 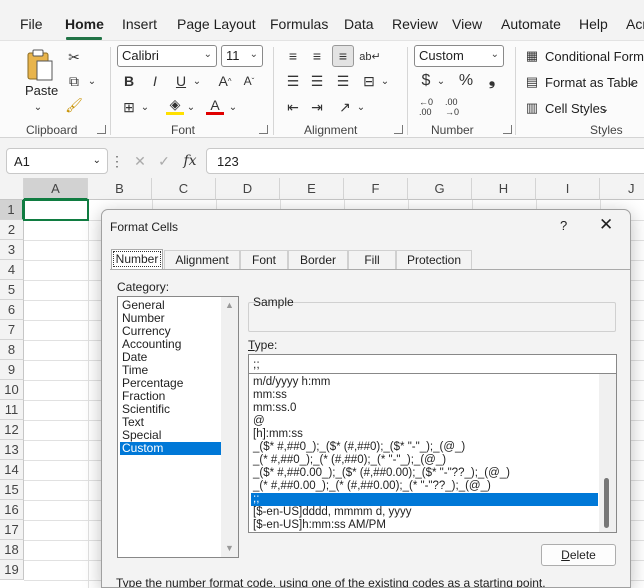 I want to click on row-header: 16, so click(x=12, y=510).